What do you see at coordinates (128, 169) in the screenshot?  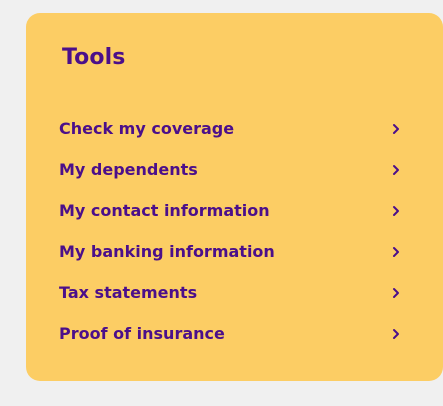 I see `tool-link-label: My dependents` at bounding box center [128, 169].